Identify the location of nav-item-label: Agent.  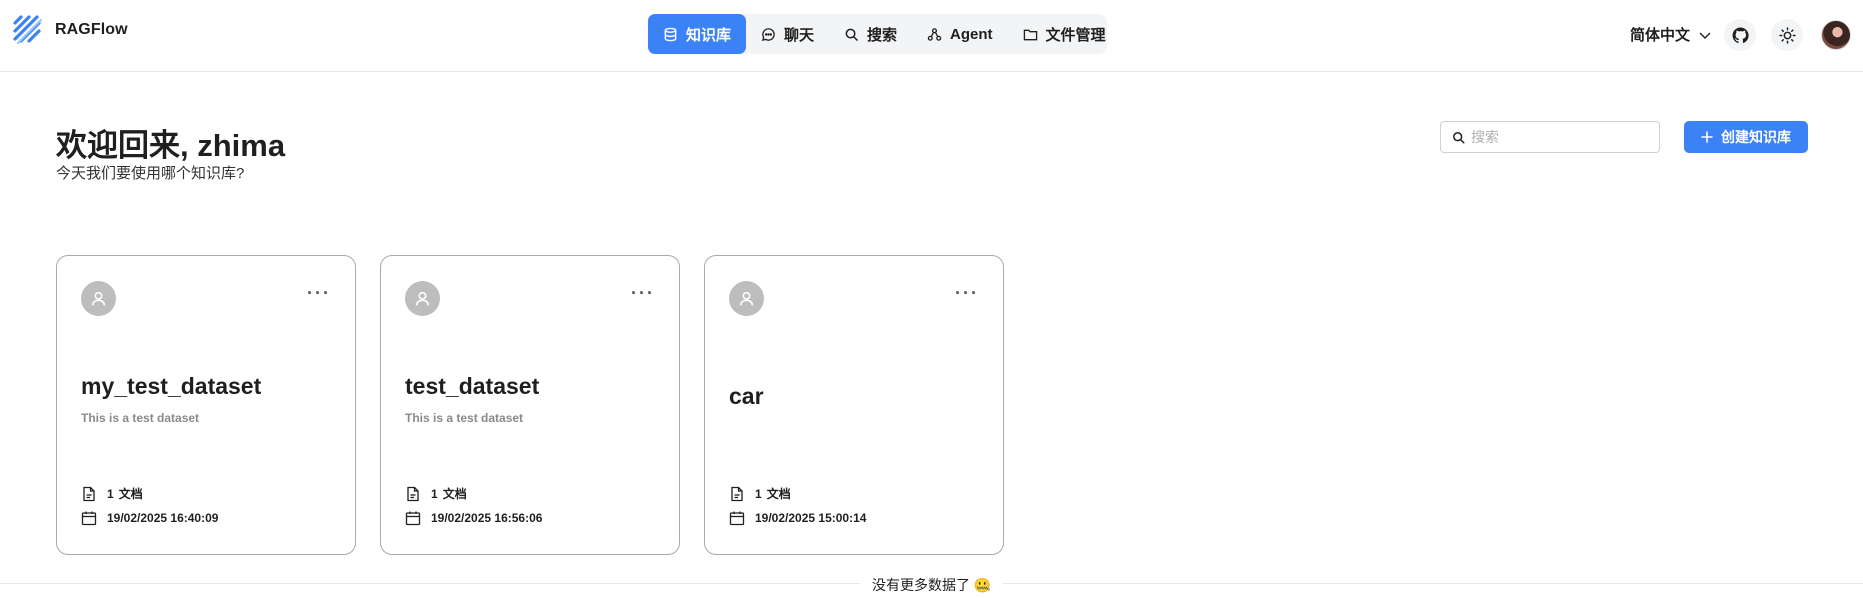
(971, 34).